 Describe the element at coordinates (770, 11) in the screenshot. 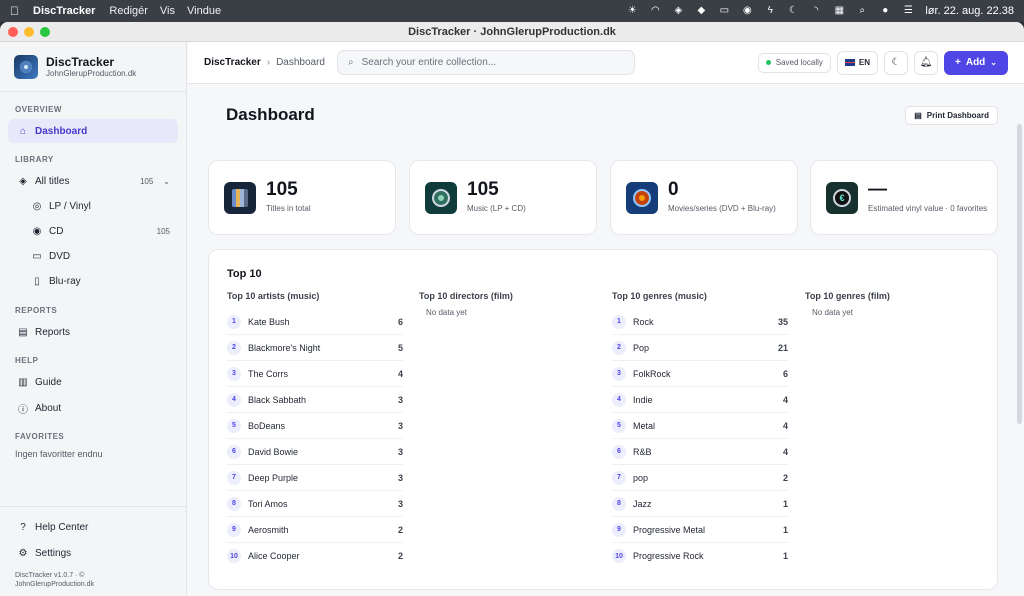

I see `bolt-icon: ϟ` at that location.